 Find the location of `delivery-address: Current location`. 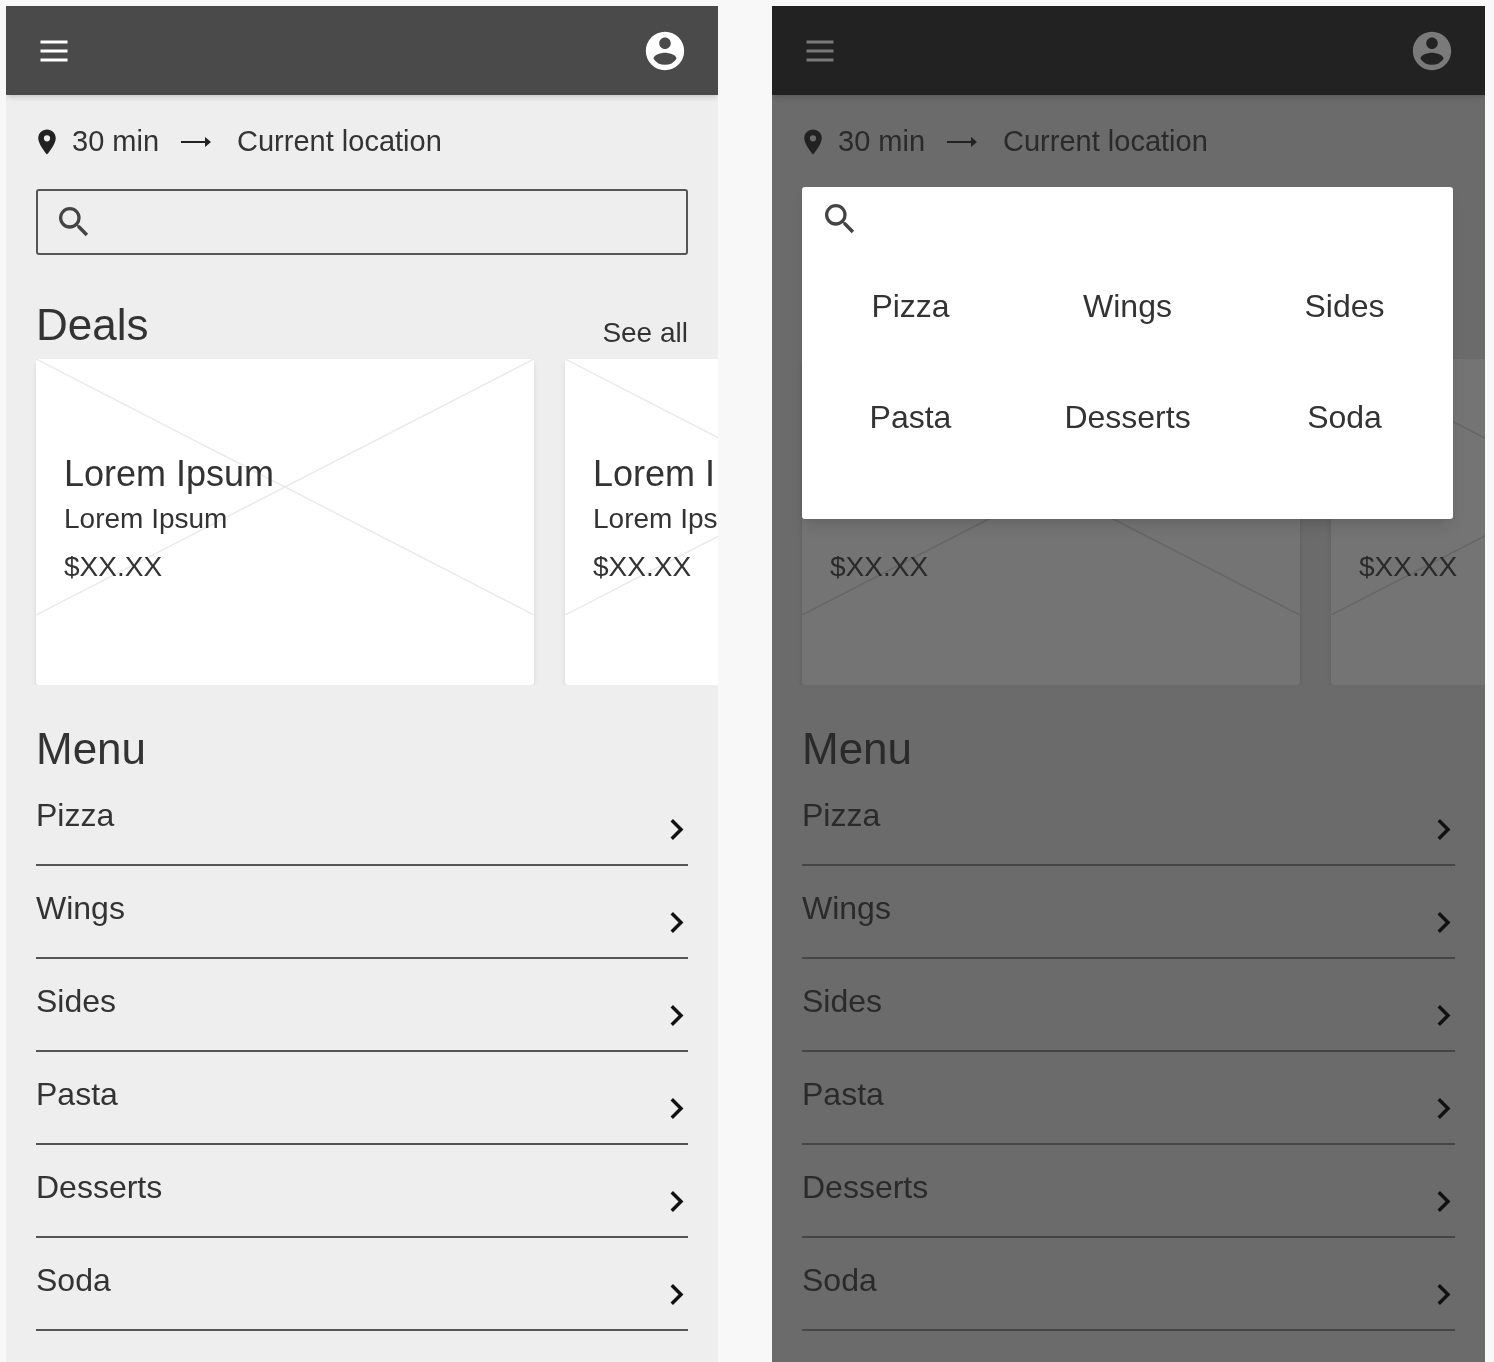

delivery-address: Current location is located at coordinates (339, 142).